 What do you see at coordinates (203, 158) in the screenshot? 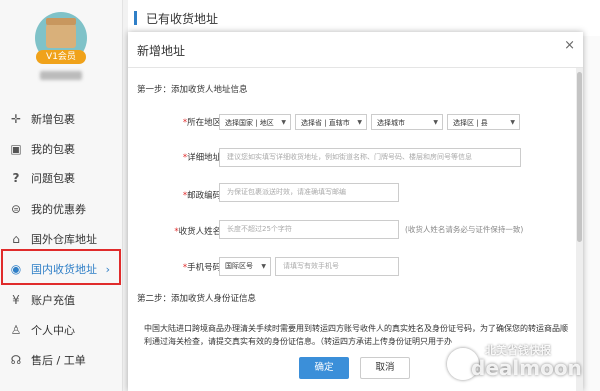
I see `address-label: *详细地址:` at bounding box center [203, 158].